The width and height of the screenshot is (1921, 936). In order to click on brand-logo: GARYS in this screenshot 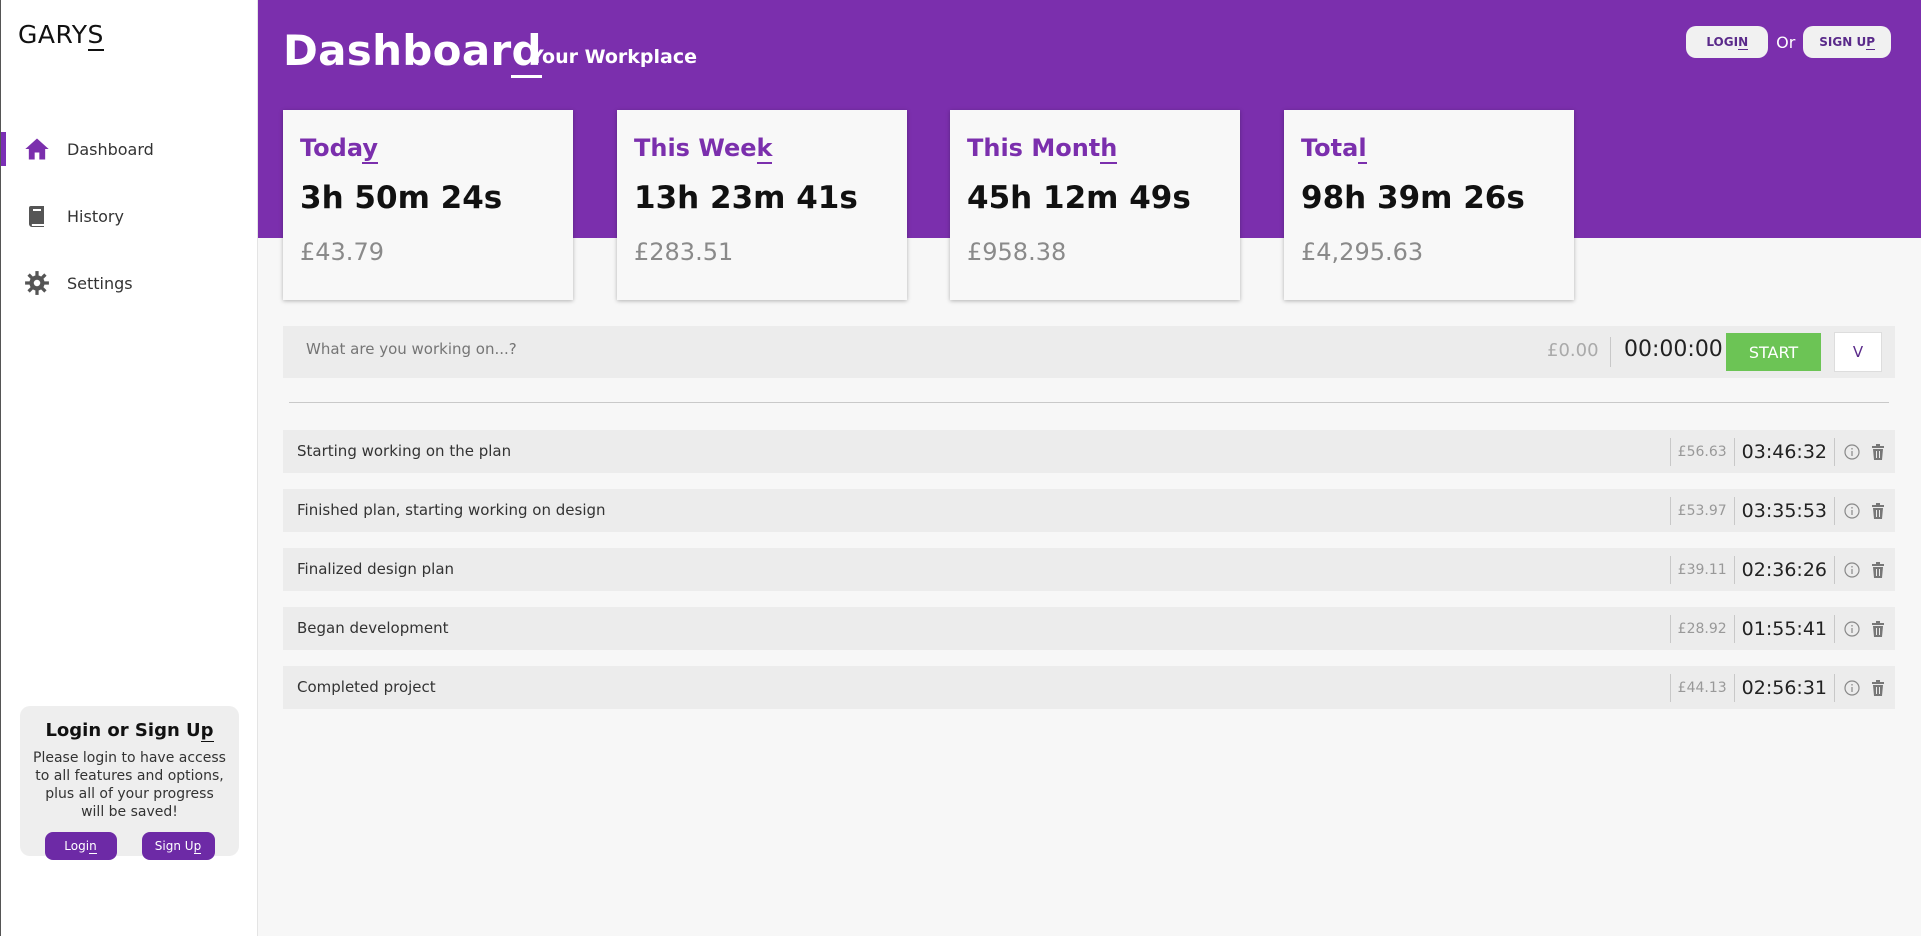, I will do `click(61, 35)`.